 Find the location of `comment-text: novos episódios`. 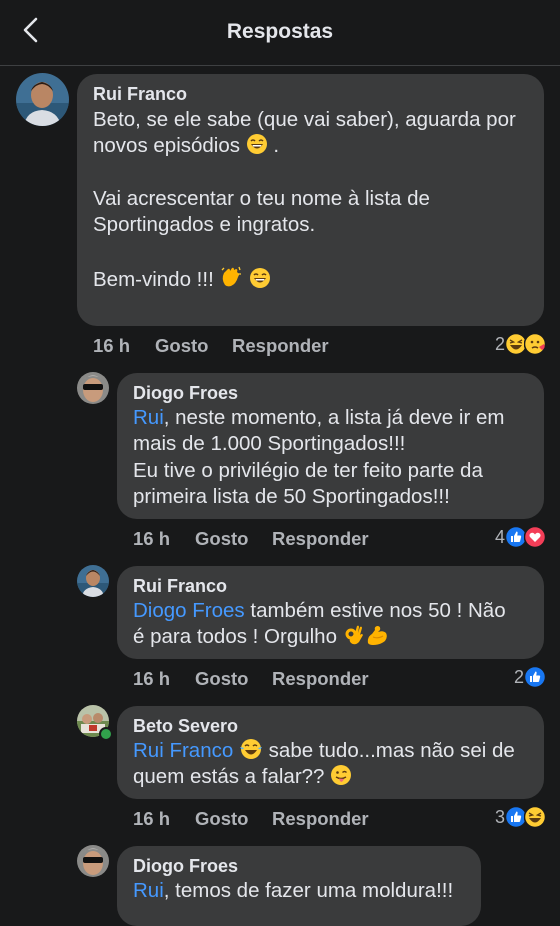

comment-text: novos episódios is located at coordinates (167, 145).